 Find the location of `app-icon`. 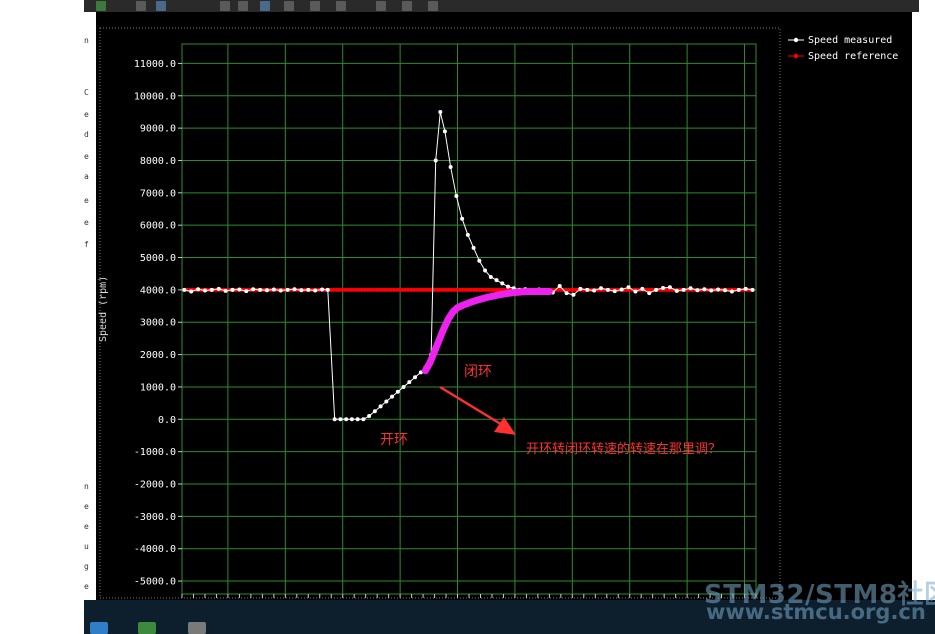

app-icon is located at coordinates (99, 628).